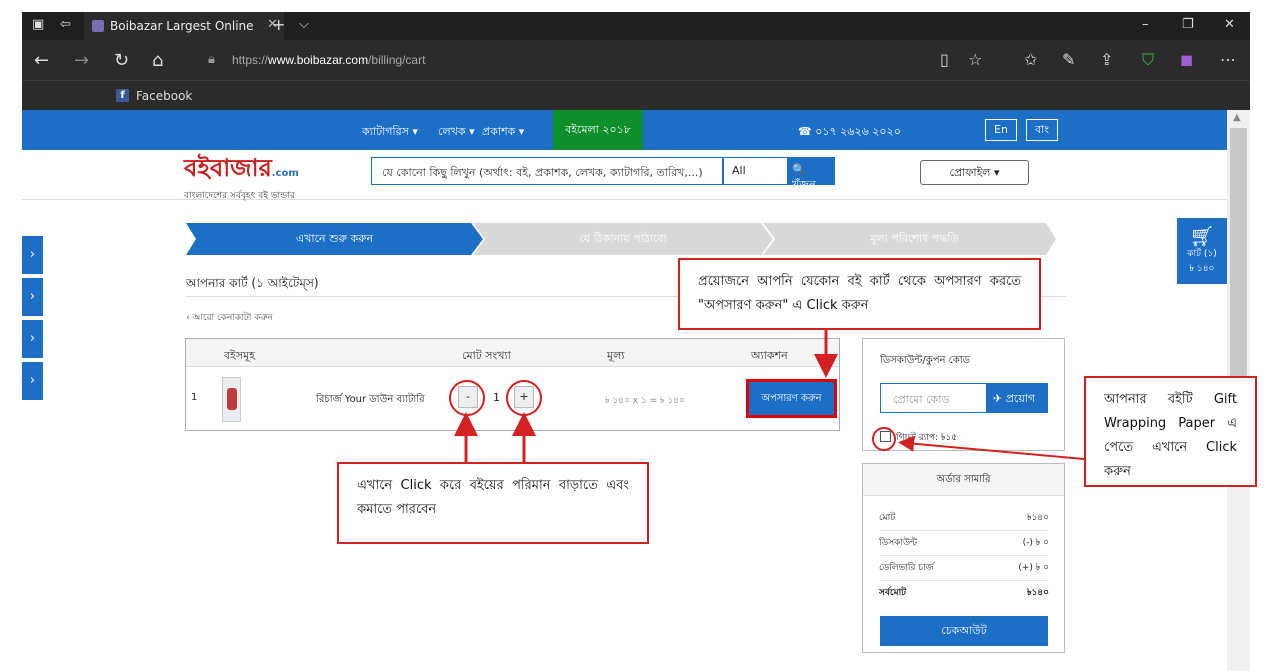 This screenshot has width=1271, height=671. What do you see at coordinates (964, 568) in the screenshot?
I see `summary-row-delivery: ডেলিভারি চার্জ (+) ৳ ০` at bounding box center [964, 568].